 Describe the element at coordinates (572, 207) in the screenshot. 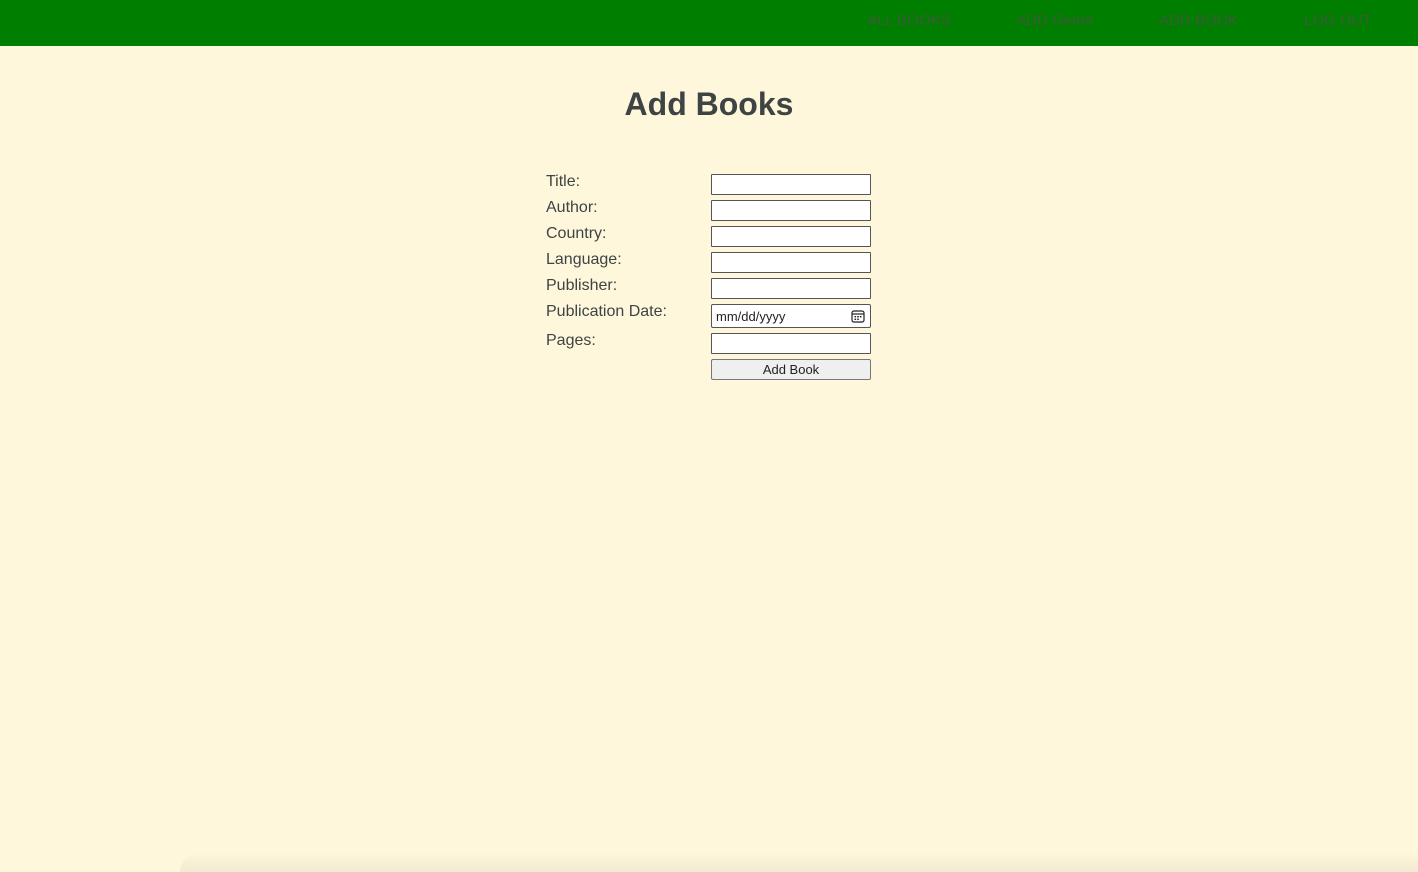

I see `author-label: Author:` at that location.